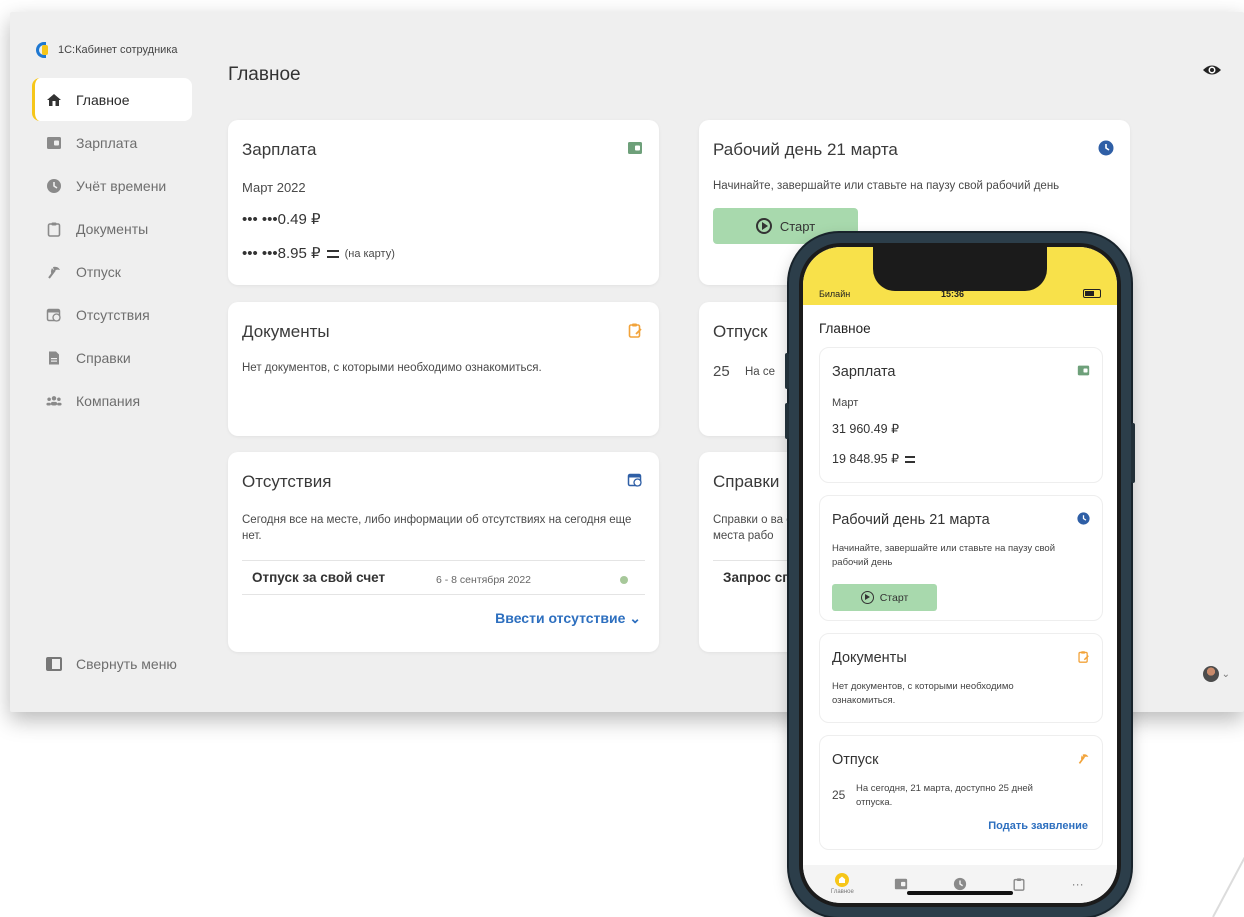  I want to click on tab-time, so click(960, 884).